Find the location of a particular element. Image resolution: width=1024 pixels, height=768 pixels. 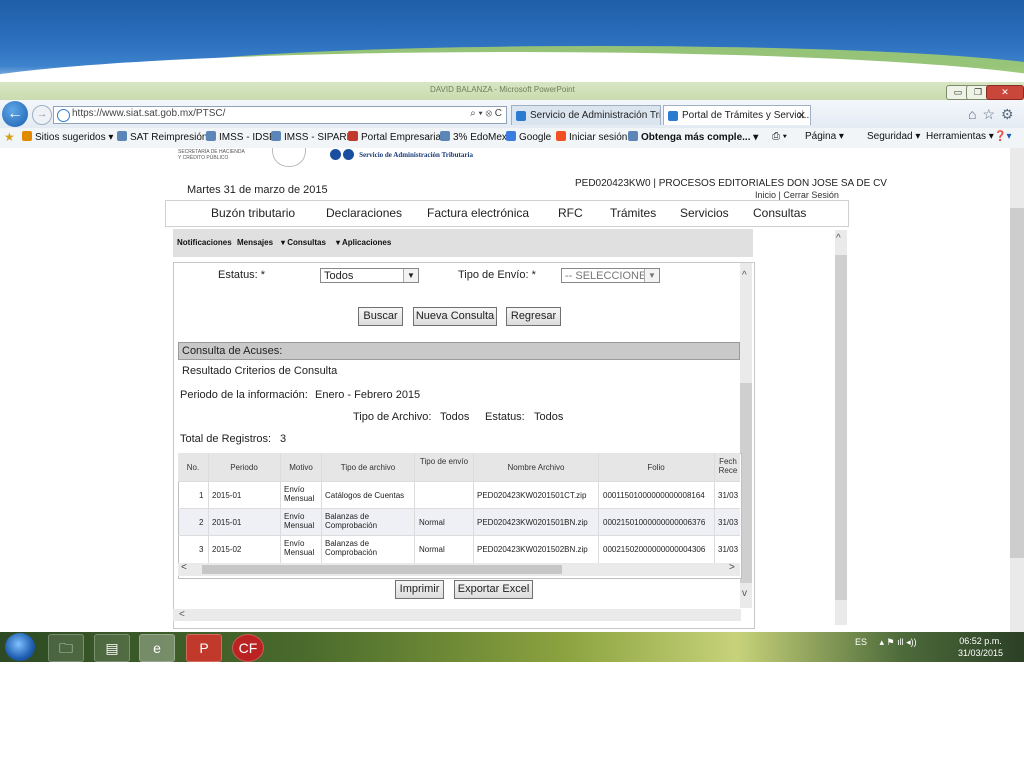

fav-iniciar: Iniciar sesión is located at coordinates (591, 137).